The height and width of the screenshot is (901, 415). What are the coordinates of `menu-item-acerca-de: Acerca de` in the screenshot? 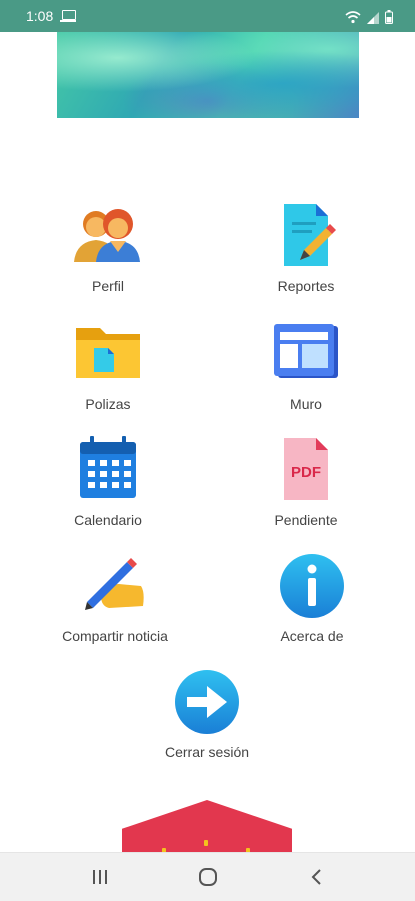 It's located at (312, 597).